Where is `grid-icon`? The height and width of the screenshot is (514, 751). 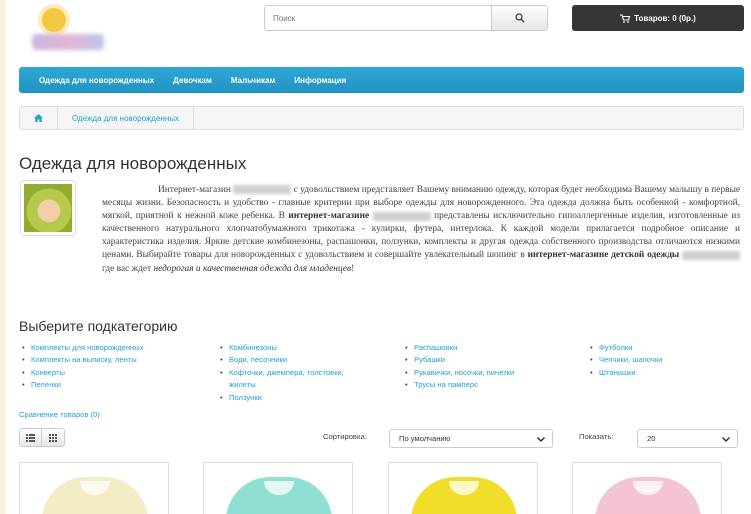 grid-icon is located at coordinates (53, 437).